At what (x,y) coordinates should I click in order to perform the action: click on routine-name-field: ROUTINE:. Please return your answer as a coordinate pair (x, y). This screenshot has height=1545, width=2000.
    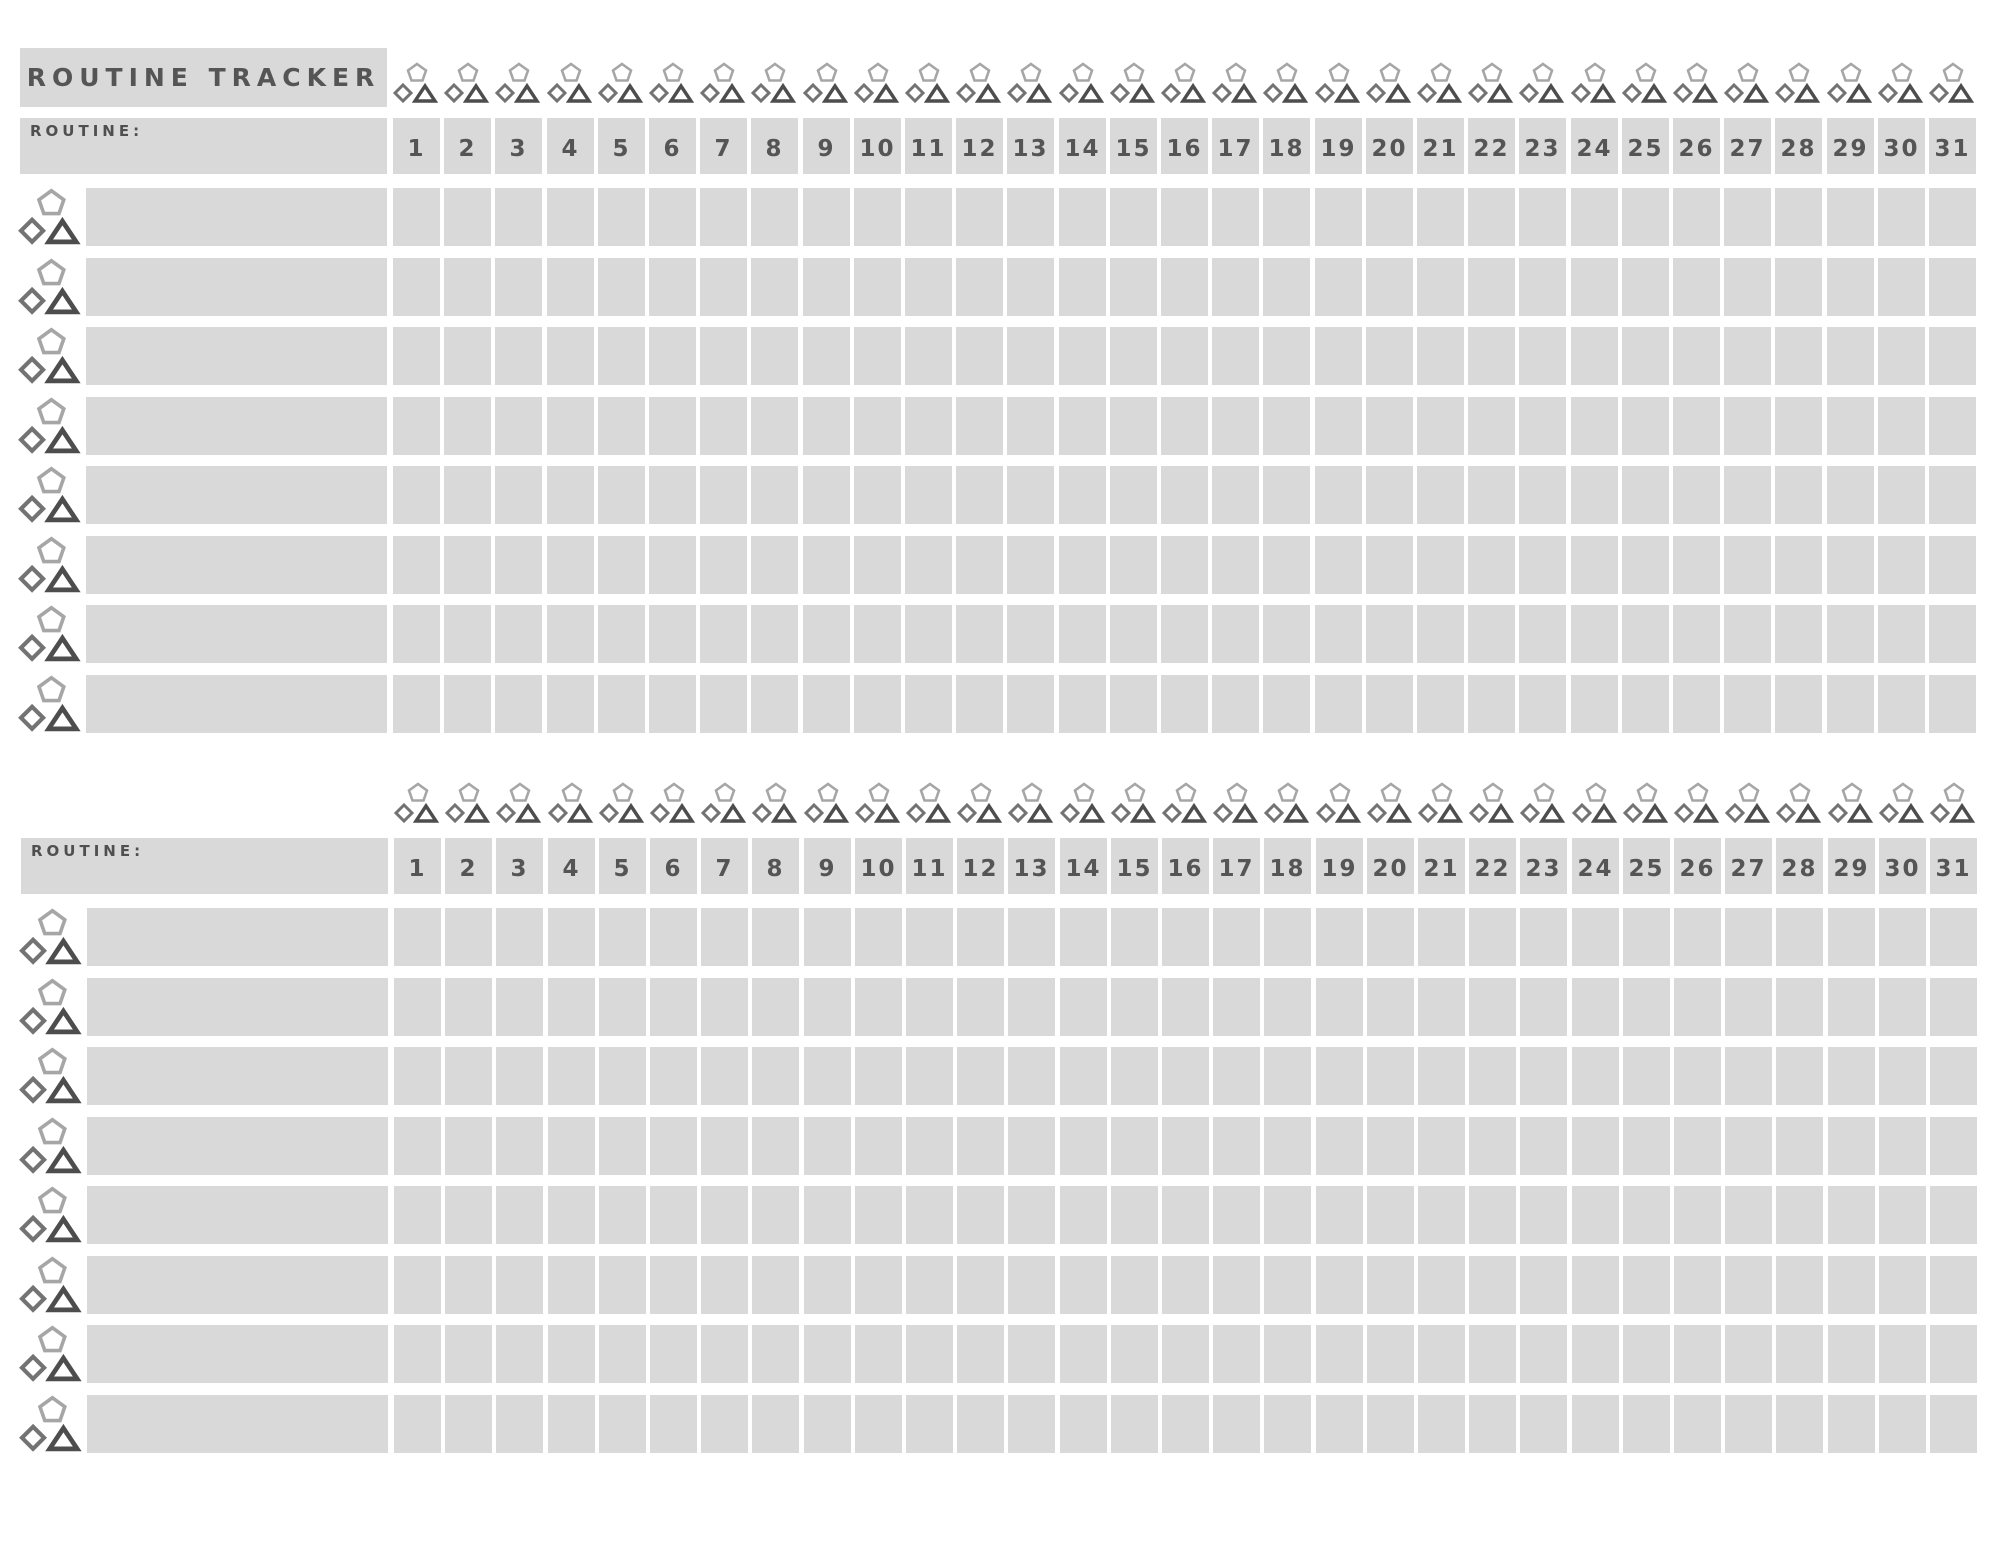
    Looking at the image, I should click on (203, 146).